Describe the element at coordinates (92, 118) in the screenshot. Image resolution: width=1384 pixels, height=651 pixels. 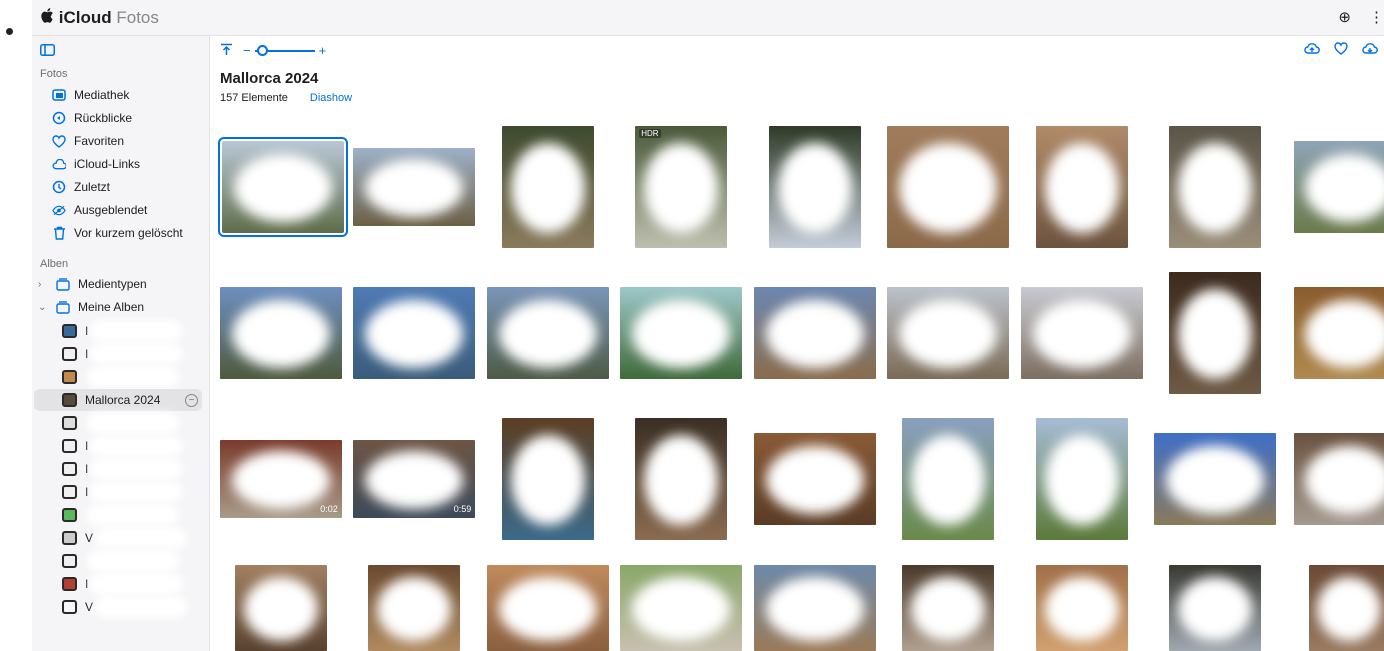
I see `sidebar-item-rueckblicke: Rückblicke` at that location.